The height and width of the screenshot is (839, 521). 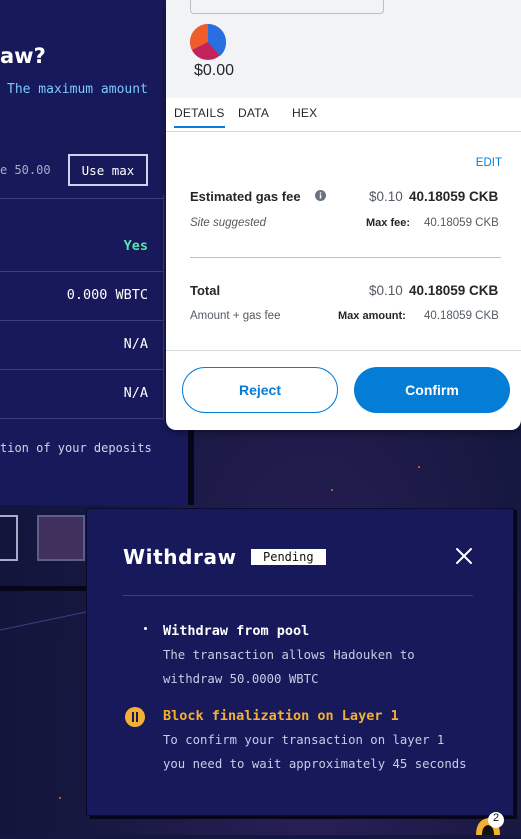 What do you see at coordinates (388, 223) in the screenshot?
I see `max-fee-label: Max fee:` at bounding box center [388, 223].